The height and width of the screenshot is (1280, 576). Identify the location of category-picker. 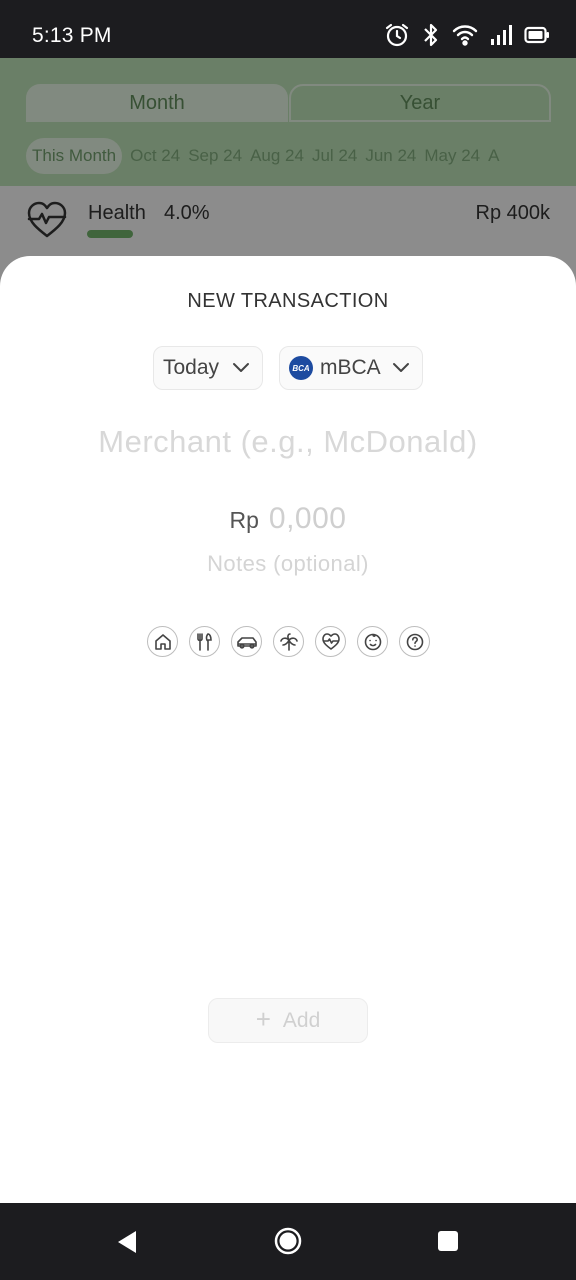
(288, 641).